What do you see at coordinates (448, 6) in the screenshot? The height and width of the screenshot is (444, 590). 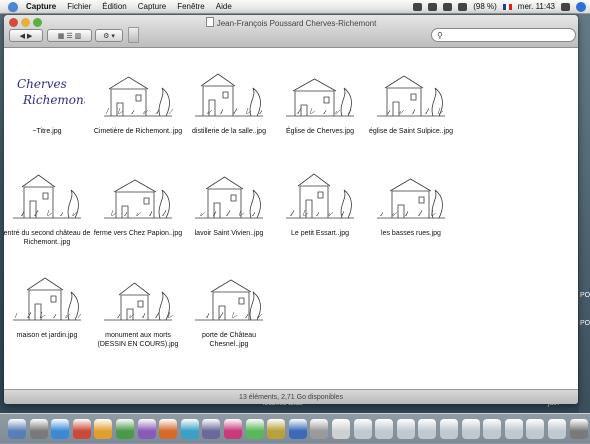 I see `wifi-icon` at bounding box center [448, 6].